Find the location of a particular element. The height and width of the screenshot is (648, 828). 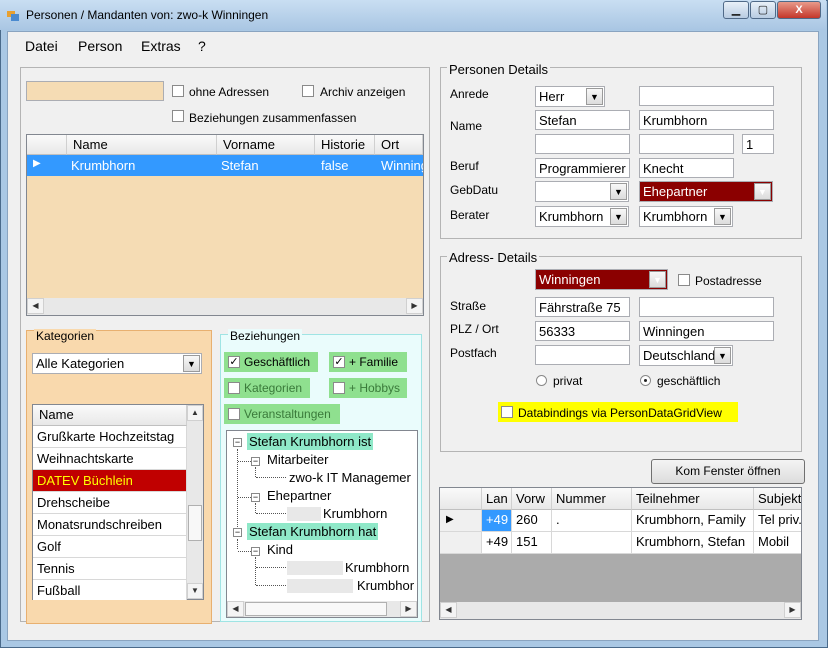

ort-input: Winningen is located at coordinates (706, 331).